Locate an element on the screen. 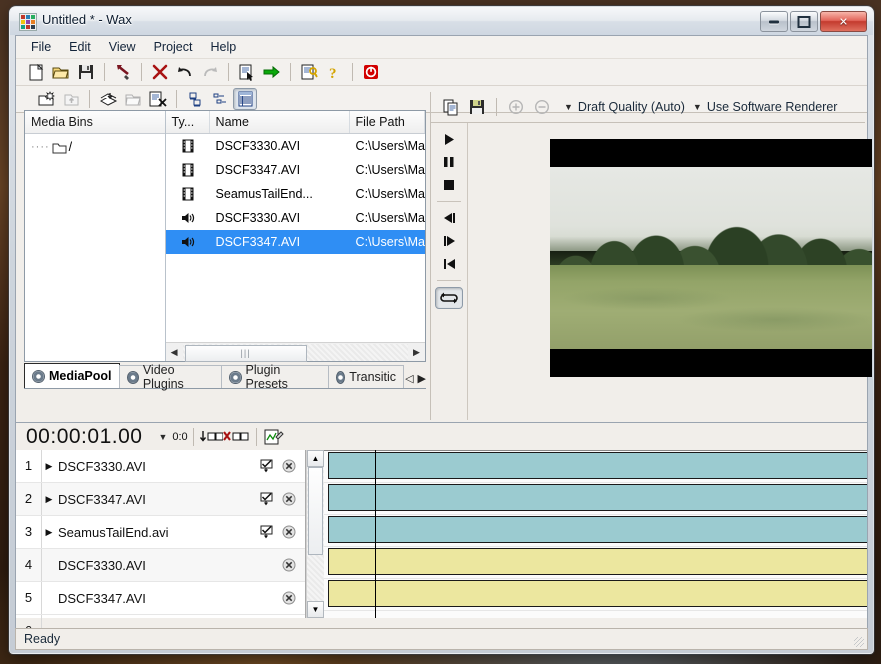  scrollbar-track: ||| is located at coordinates (295, 352).